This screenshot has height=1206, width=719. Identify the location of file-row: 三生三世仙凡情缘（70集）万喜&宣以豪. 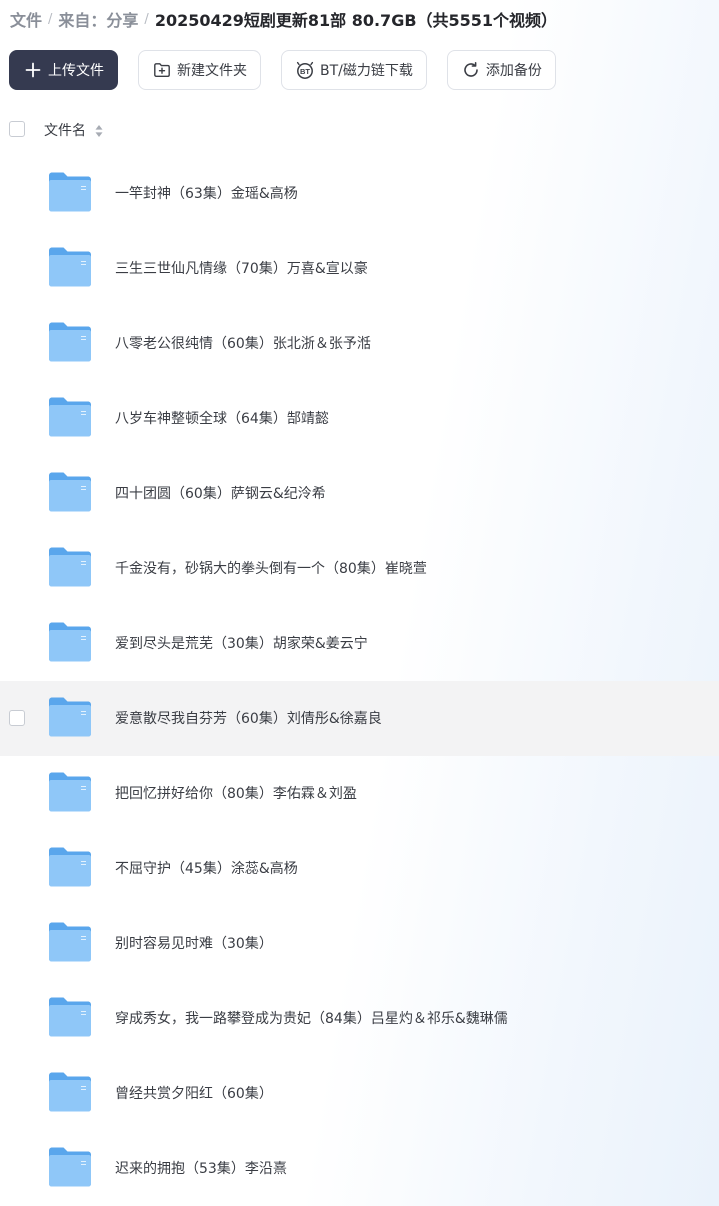
(359, 268).